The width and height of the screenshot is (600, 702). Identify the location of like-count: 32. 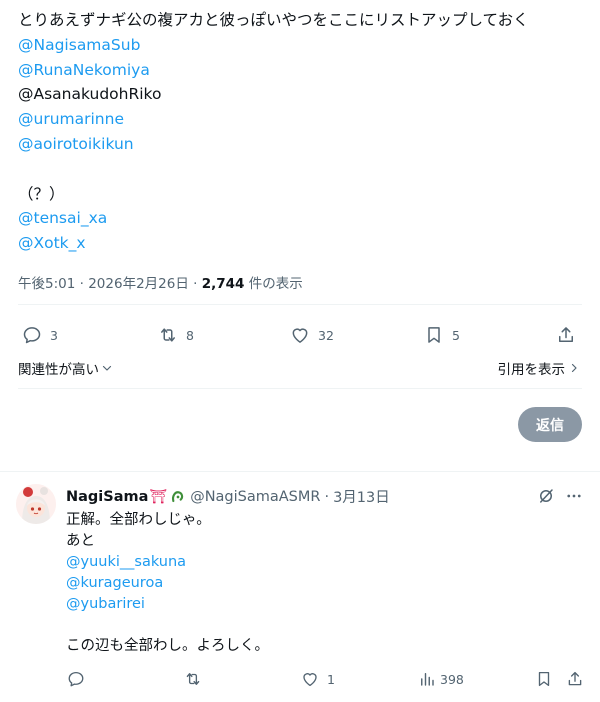
(326, 335).